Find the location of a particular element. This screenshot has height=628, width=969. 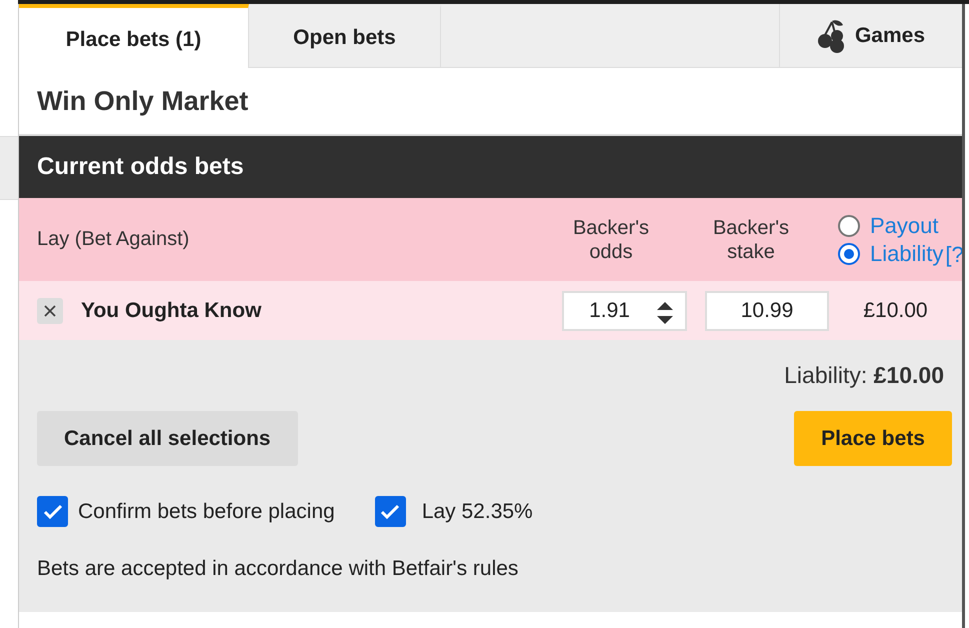

tab: Place bets (1) is located at coordinates (134, 36).